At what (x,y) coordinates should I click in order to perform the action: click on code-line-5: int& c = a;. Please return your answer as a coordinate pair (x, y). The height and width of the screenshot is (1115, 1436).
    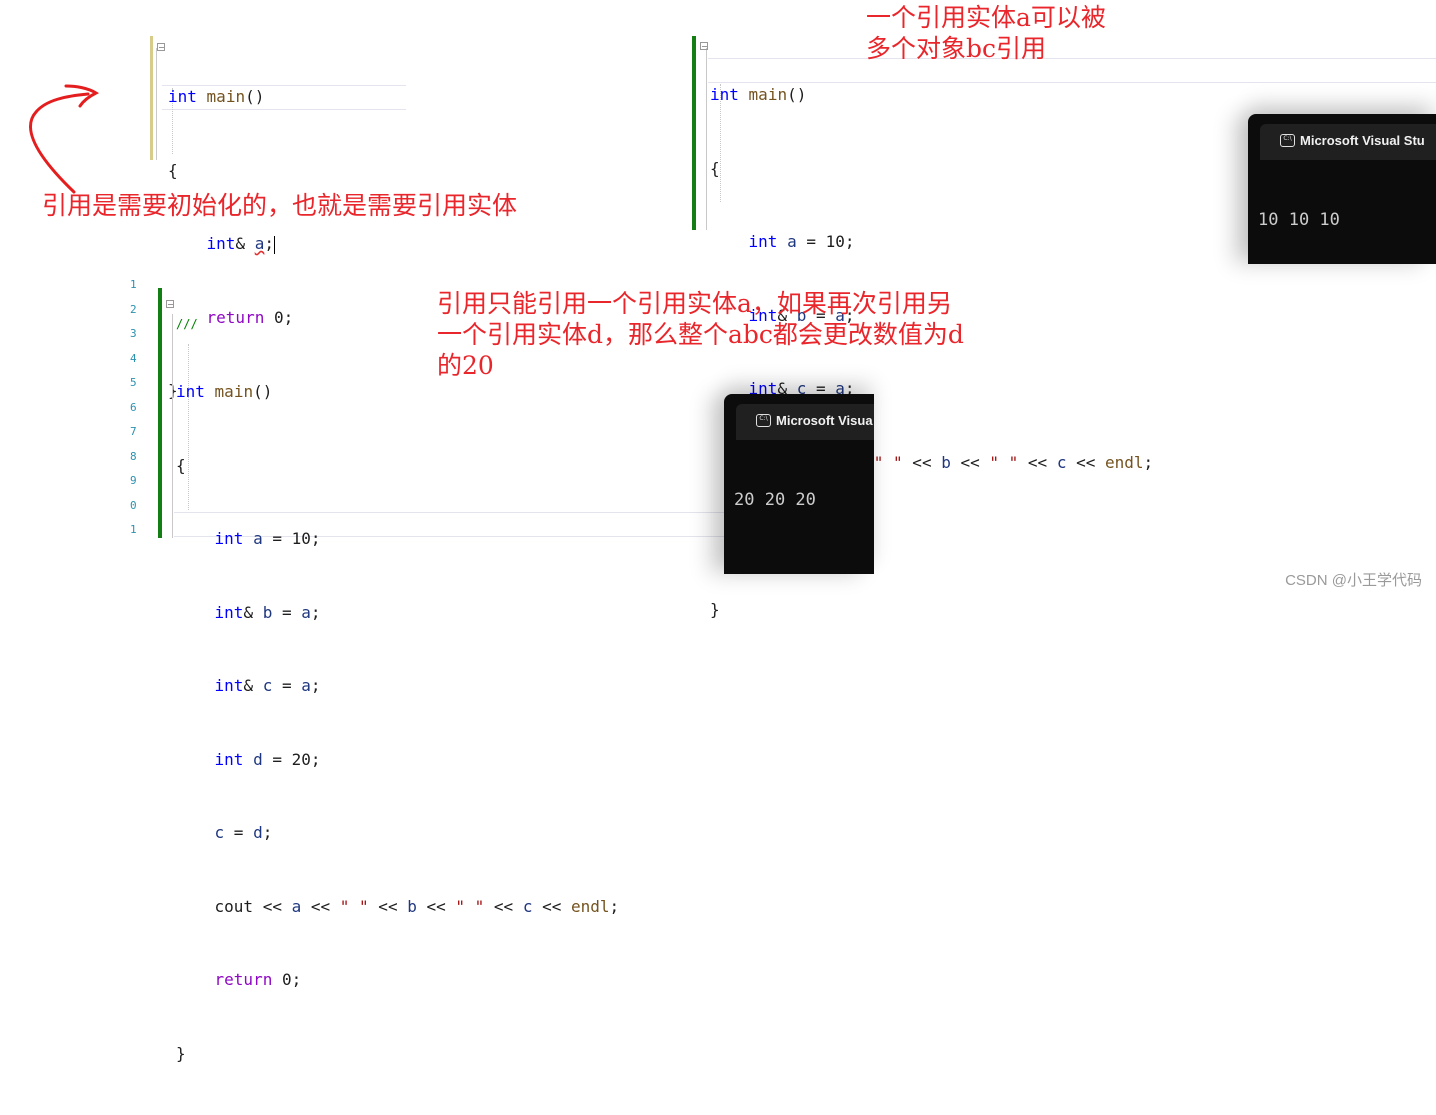
    Looking at the image, I should click on (267, 685).